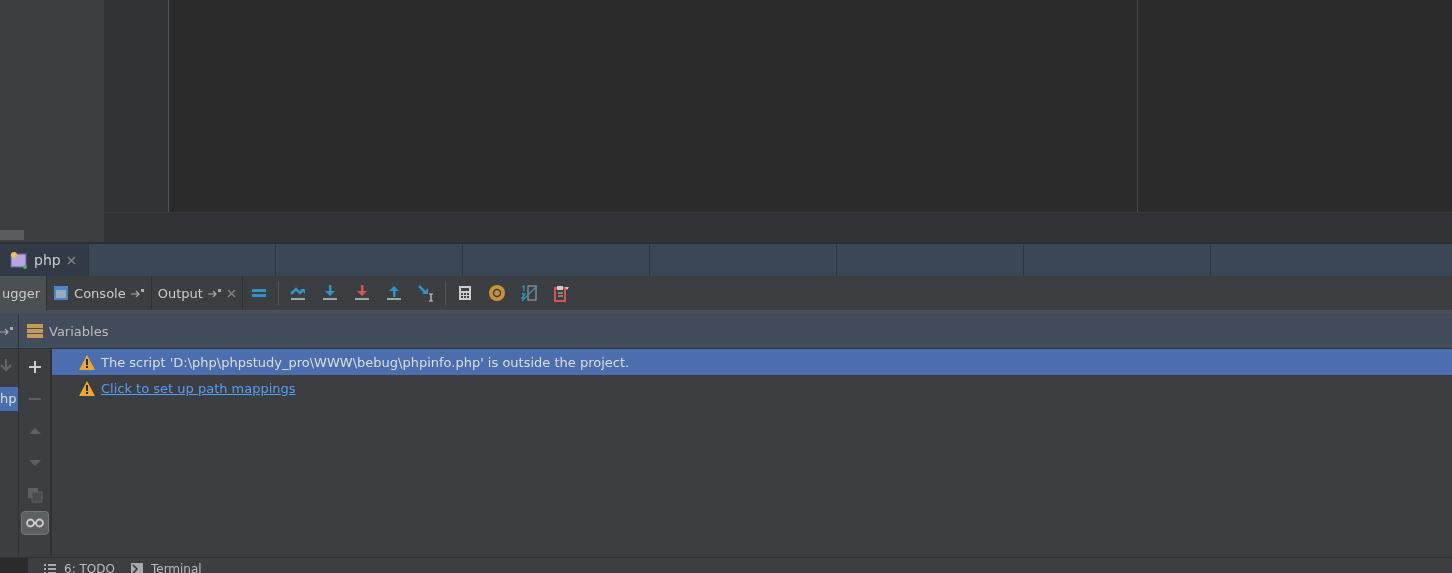 The width and height of the screenshot is (1452, 573). I want to click on status-bar-tab: 6: TODO, so click(79, 566).